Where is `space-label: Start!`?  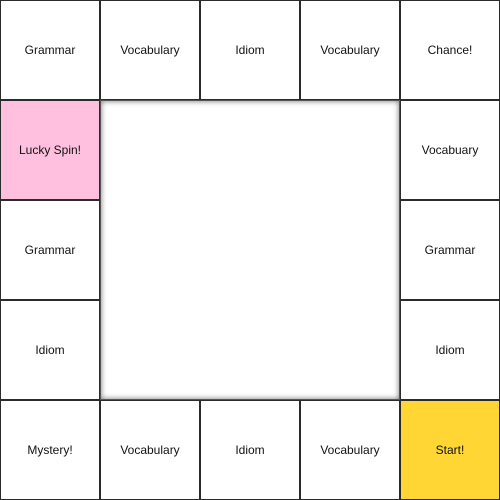 space-label: Start! is located at coordinates (450, 450).